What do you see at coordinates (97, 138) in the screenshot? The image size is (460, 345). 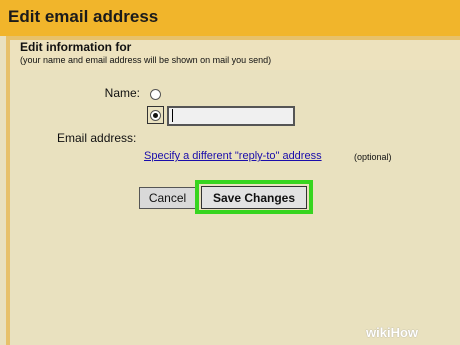 I see `email-label: Email address:` at bounding box center [97, 138].